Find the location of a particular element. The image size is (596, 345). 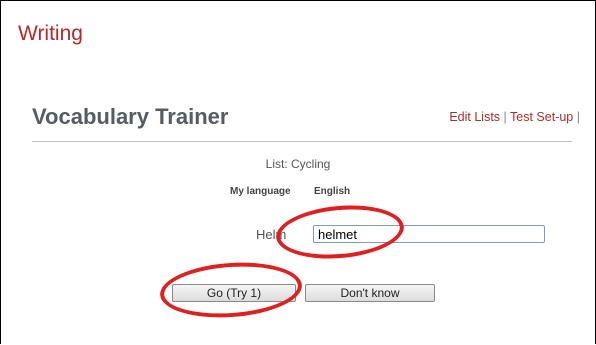

trainer-links: Edit Lists | Test Set-up | is located at coordinates (514, 117).